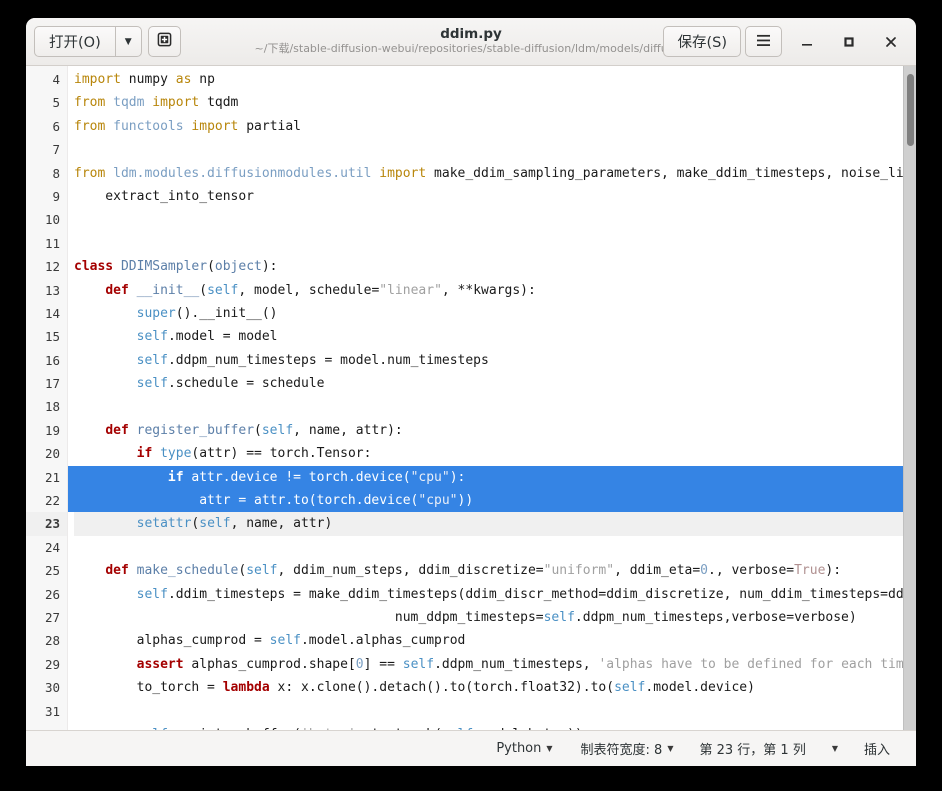 The image size is (942, 791). I want to click on code-token: import, so click(407, 173).